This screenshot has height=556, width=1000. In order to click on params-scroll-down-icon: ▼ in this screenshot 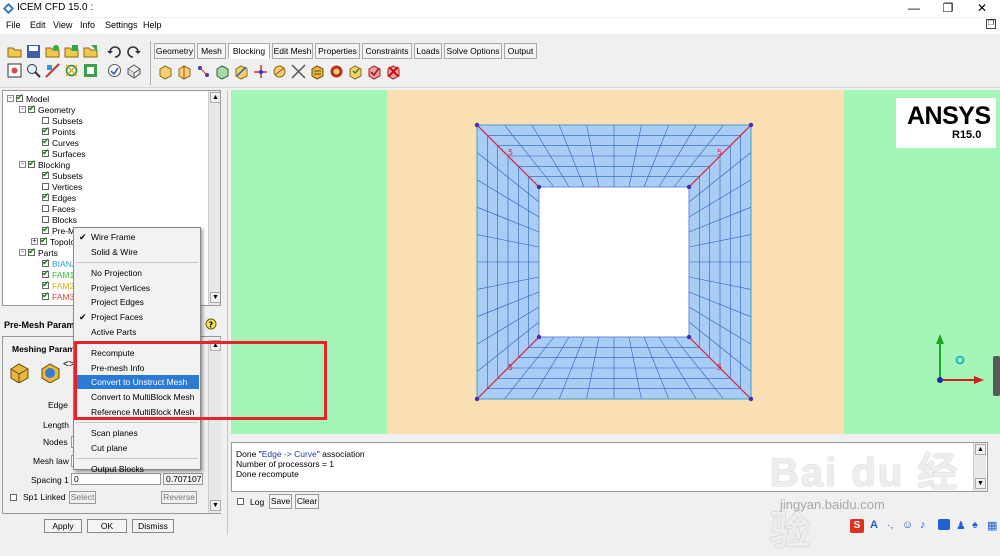, I will do `click(215, 505)`.